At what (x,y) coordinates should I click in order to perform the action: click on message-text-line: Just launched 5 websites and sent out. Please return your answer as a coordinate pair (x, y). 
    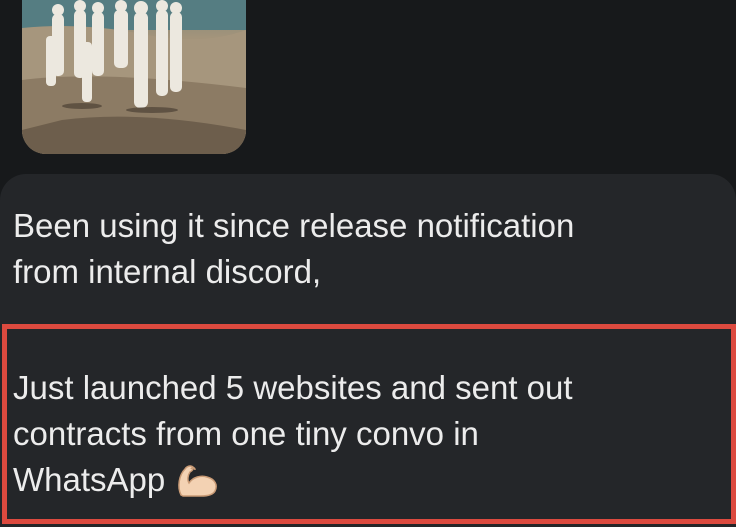
    Looking at the image, I should click on (293, 387).